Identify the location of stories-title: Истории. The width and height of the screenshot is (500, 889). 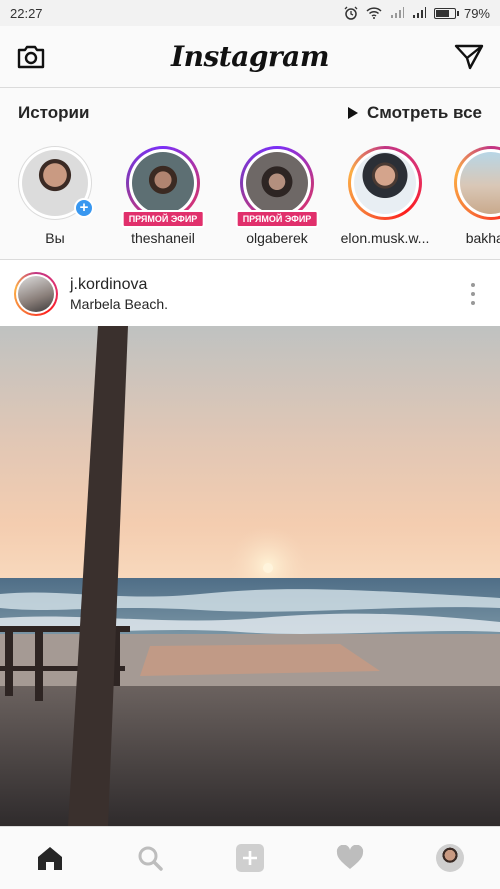
(54, 112).